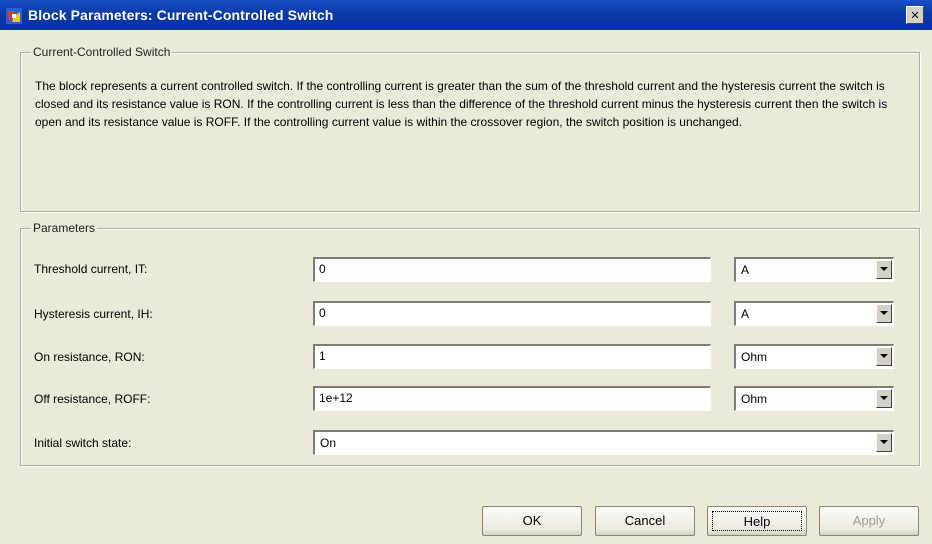 Image resolution: width=932 pixels, height=544 pixels. I want to click on hysteresis-current-unit-select: A, so click(814, 313).